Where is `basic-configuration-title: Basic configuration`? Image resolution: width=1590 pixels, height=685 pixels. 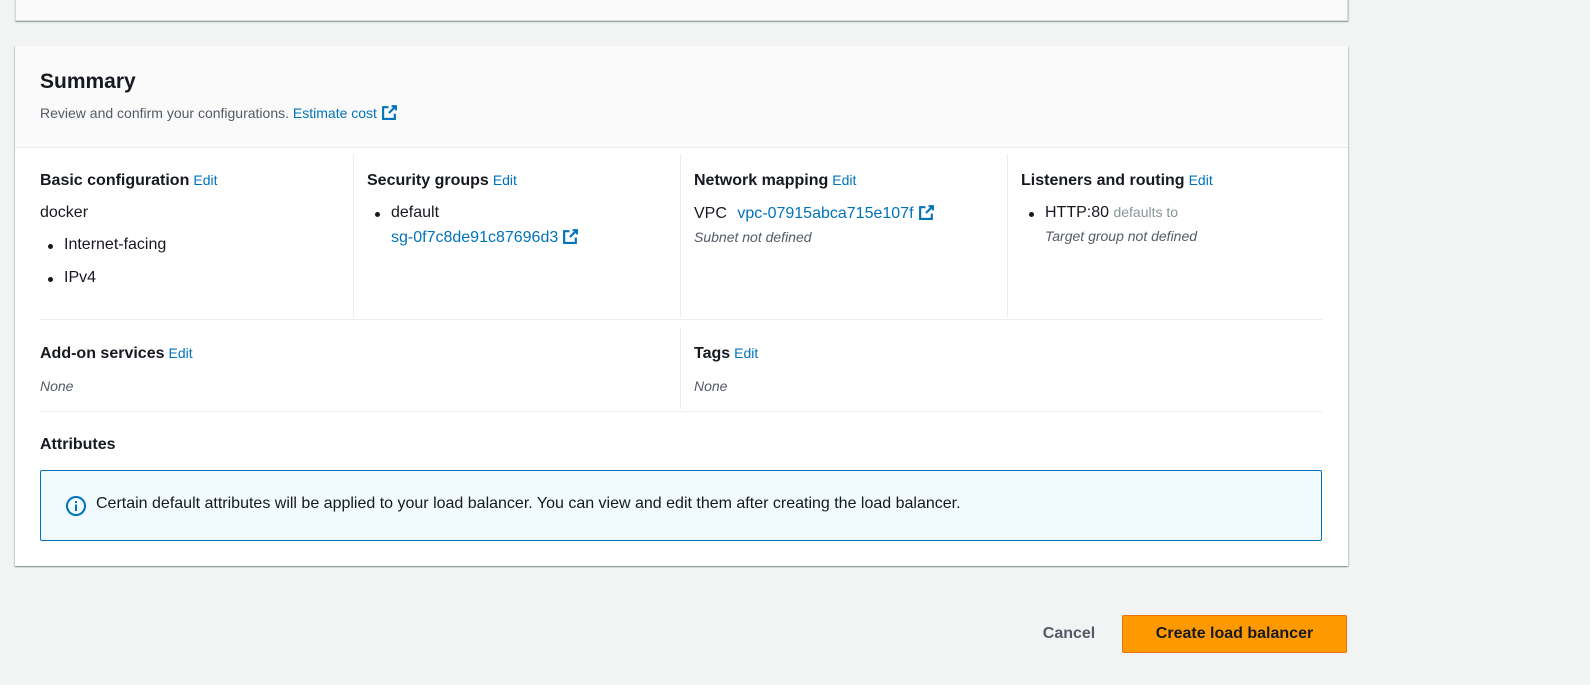
basic-configuration-title: Basic configuration is located at coordinates (115, 180).